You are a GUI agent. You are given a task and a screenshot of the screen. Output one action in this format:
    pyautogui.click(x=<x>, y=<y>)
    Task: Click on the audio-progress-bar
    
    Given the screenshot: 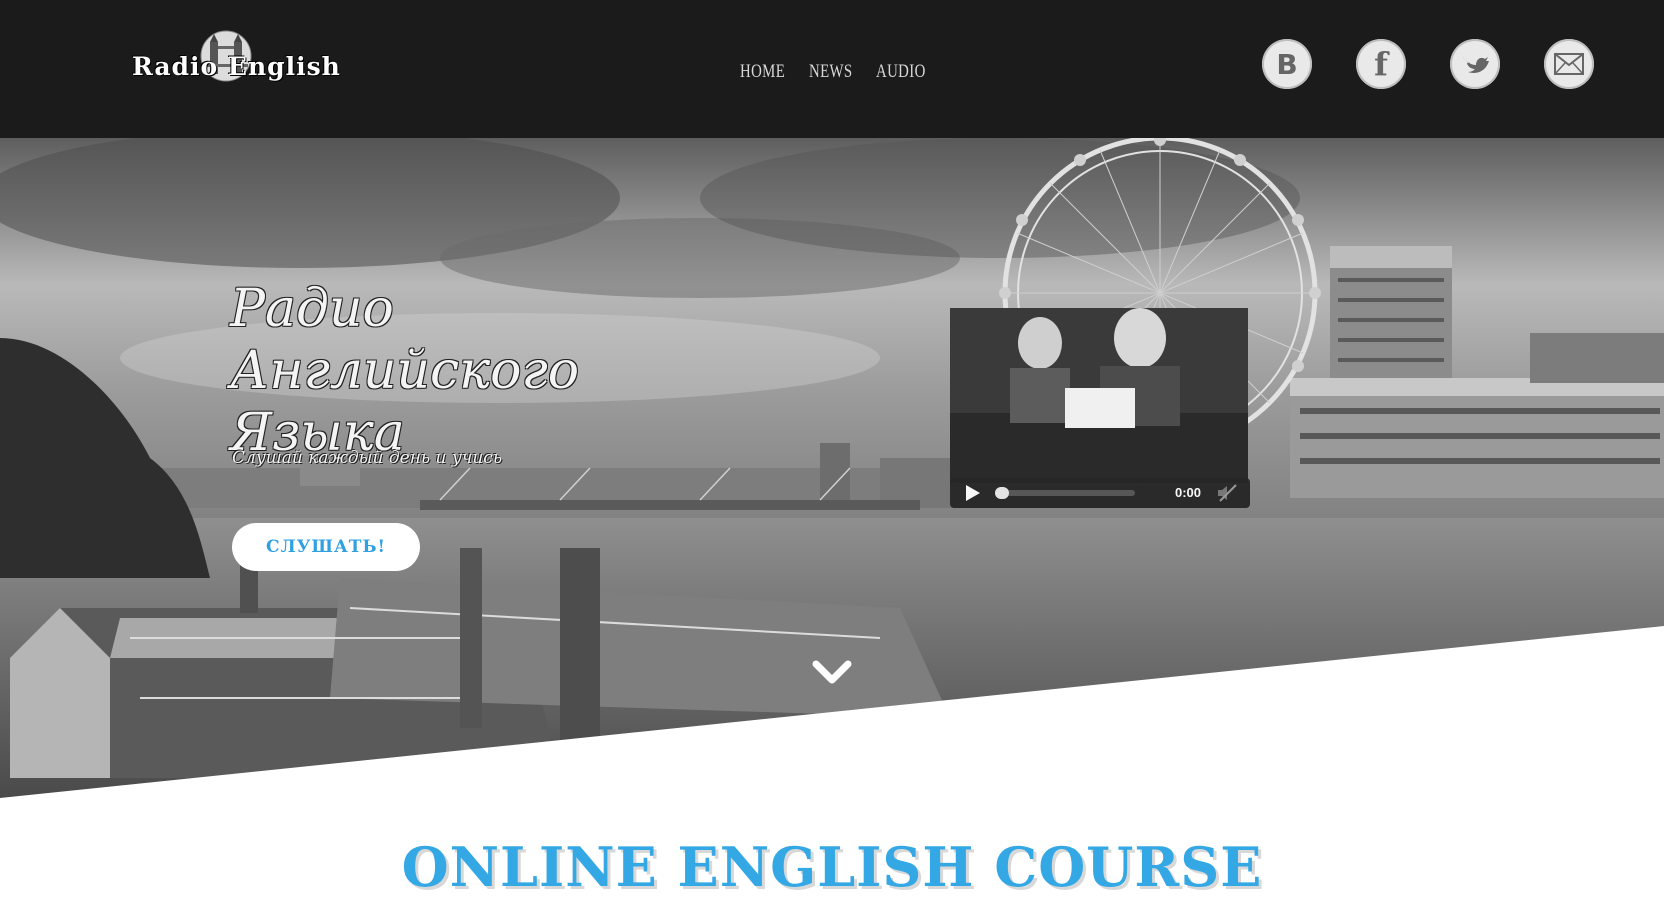 What is the action you would take?
    pyautogui.click(x=1065, y=493)
    